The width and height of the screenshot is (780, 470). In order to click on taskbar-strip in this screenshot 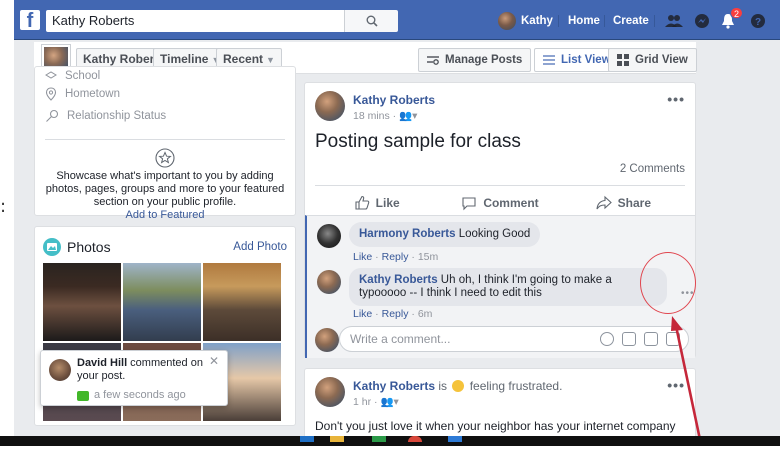, I will do `click(390, 441)`.